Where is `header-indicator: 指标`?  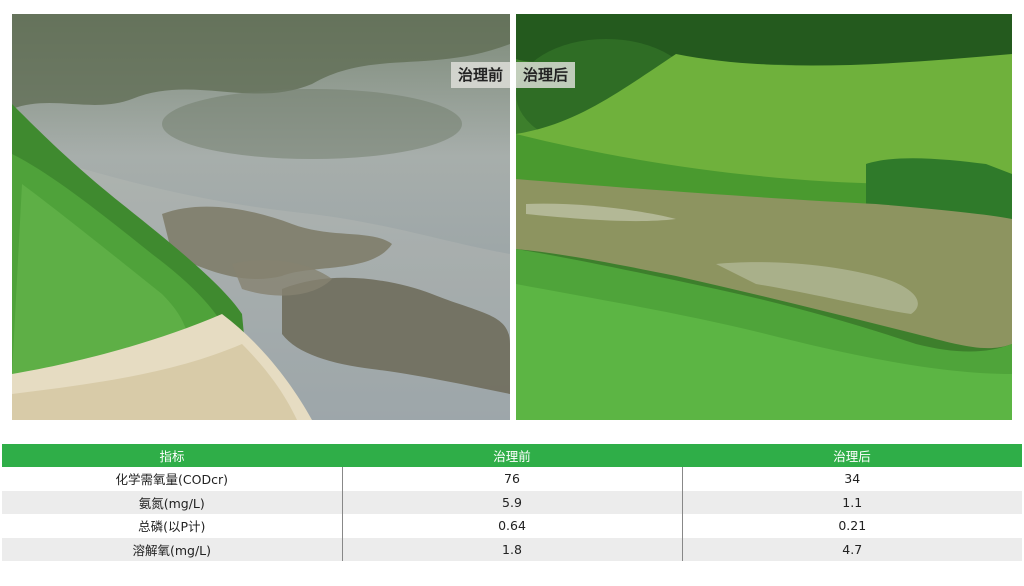
header-indicator: 指标 is located at coordinates (172, 455).